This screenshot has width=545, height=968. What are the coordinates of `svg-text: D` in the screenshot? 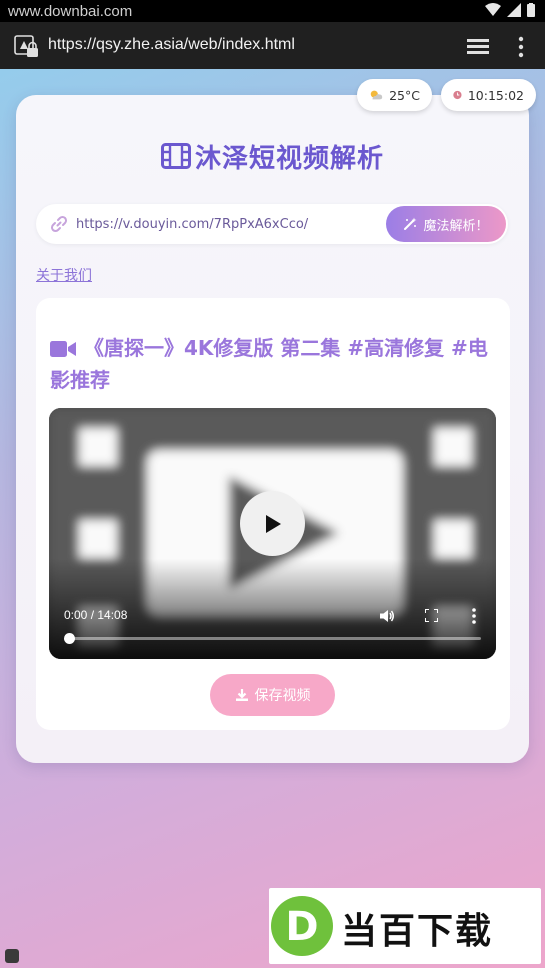 It's located at (301, 927).